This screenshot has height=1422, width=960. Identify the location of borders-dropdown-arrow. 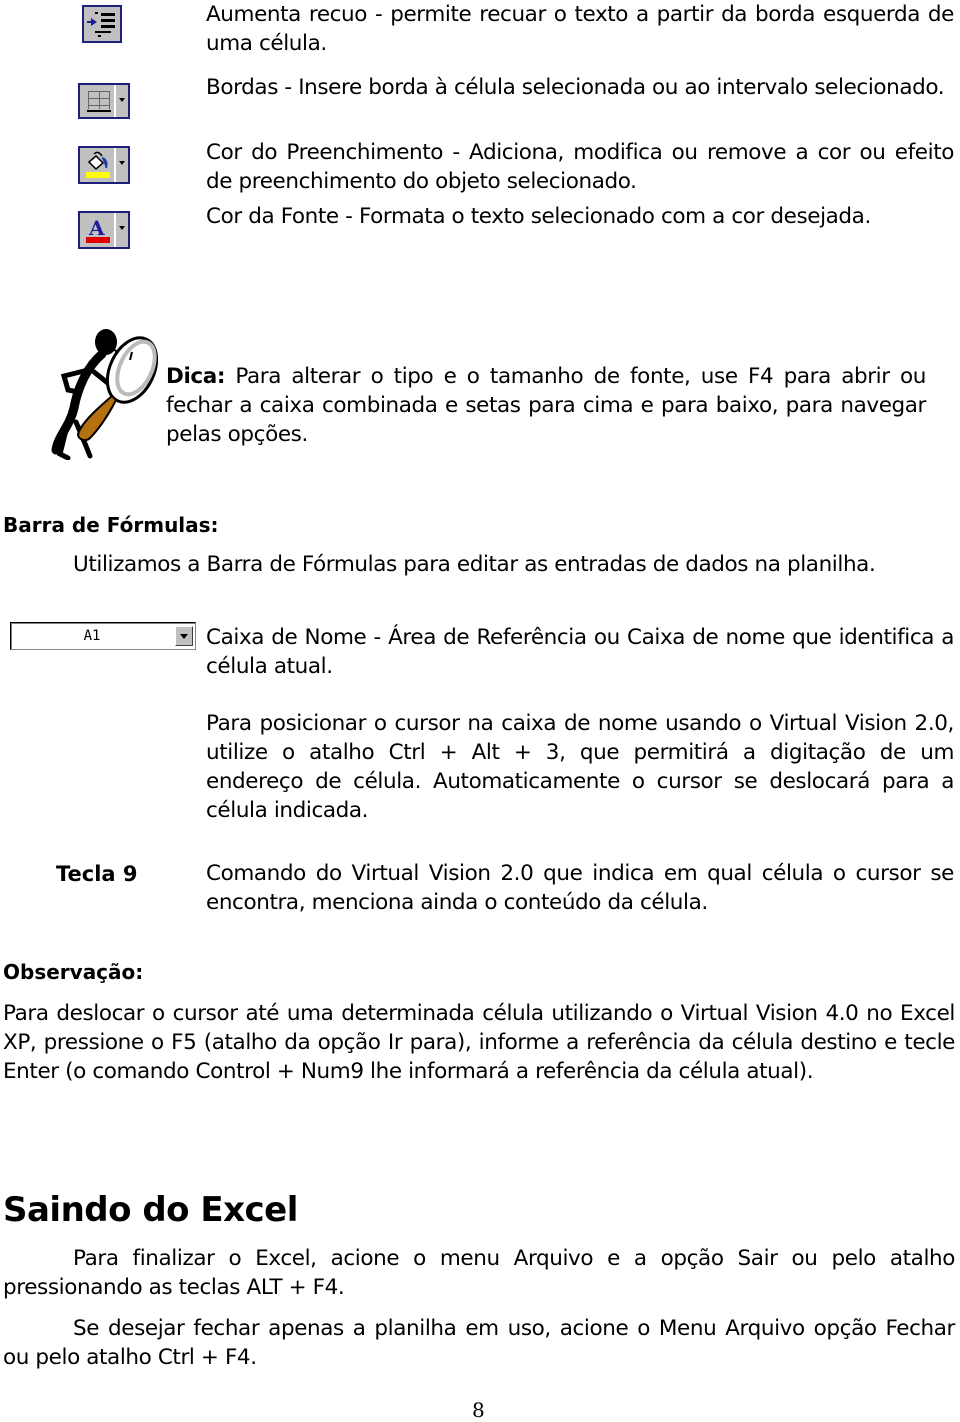
(121, 101).